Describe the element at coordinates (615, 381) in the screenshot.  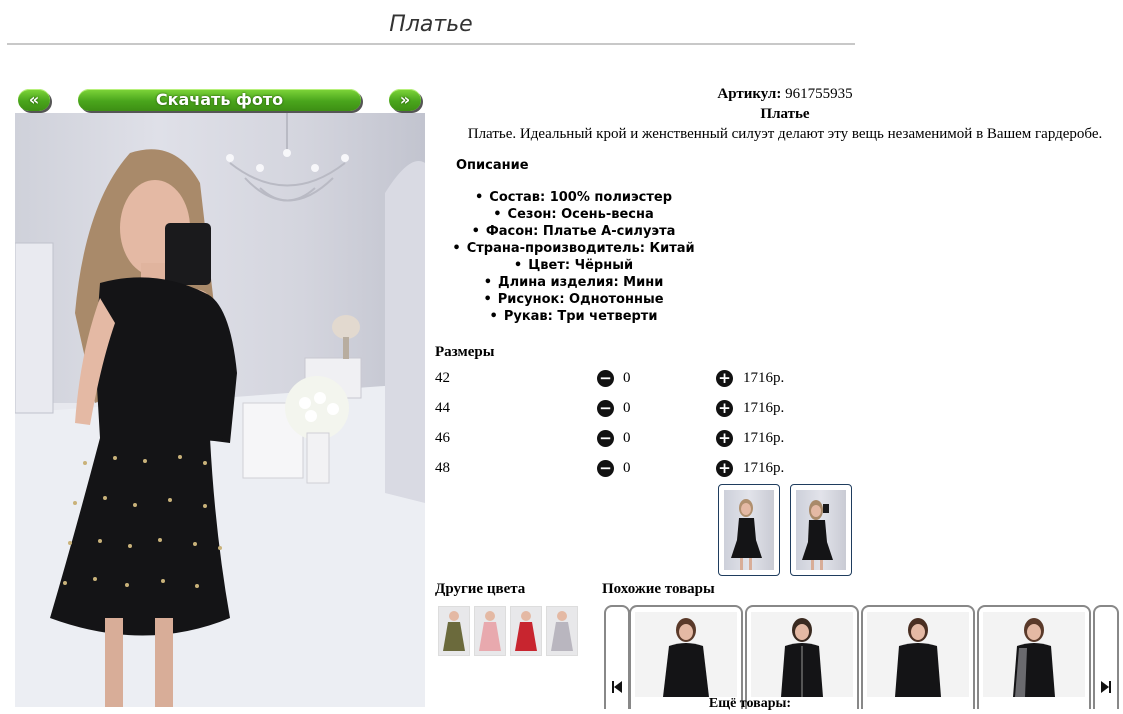
I see `size-row: 42 − 0 + 1716р.` at that location.